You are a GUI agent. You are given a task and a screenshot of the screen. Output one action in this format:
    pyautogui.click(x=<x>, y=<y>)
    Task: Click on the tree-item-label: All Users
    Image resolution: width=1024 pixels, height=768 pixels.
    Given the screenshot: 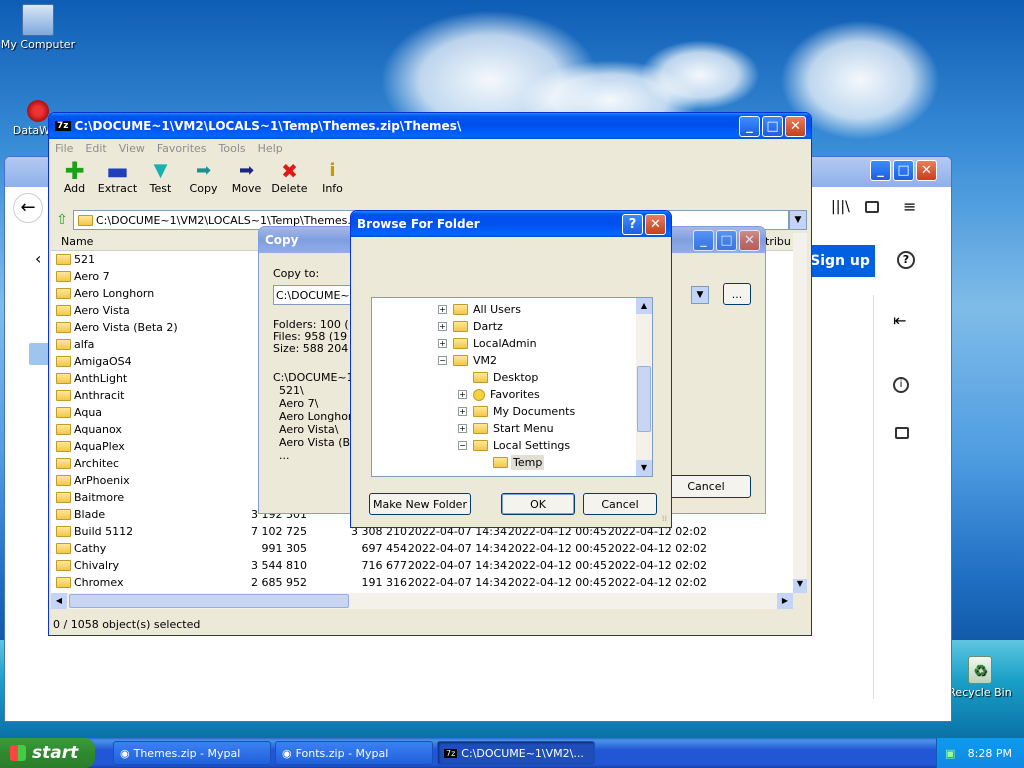 What is the action you would take?
    pyautogui.click(x=497, y=309)
    